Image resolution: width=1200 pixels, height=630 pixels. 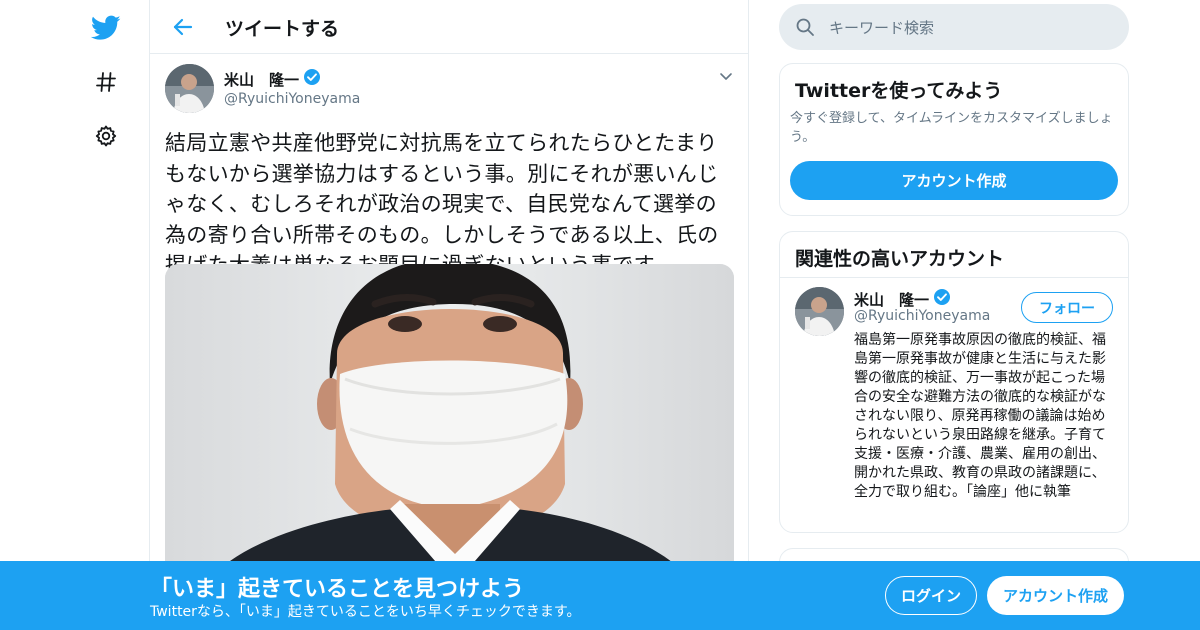 What do you see at coordinates (954, 277) in the screenshot?
I see `divider` at bounding box center [954, 277].